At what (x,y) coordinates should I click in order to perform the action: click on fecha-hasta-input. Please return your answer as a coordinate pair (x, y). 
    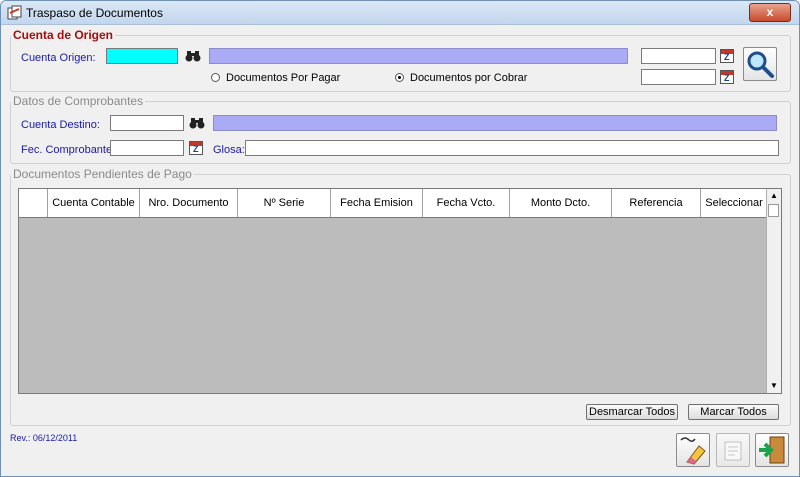
    Looking at the image, I should click on (678, 77).